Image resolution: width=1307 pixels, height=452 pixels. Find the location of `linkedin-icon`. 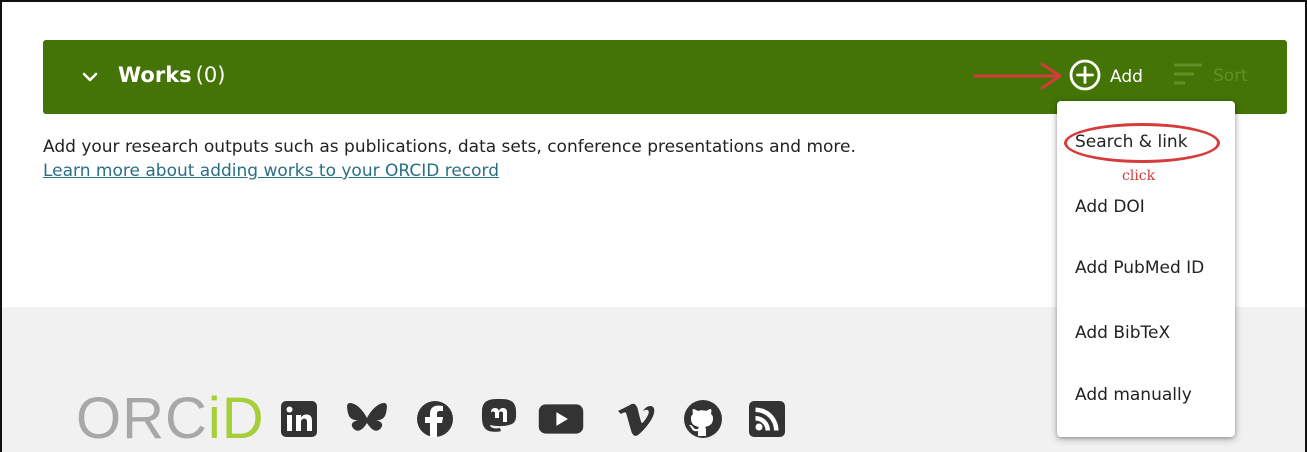

linkedin-icon is located at coordinates (299, 419).